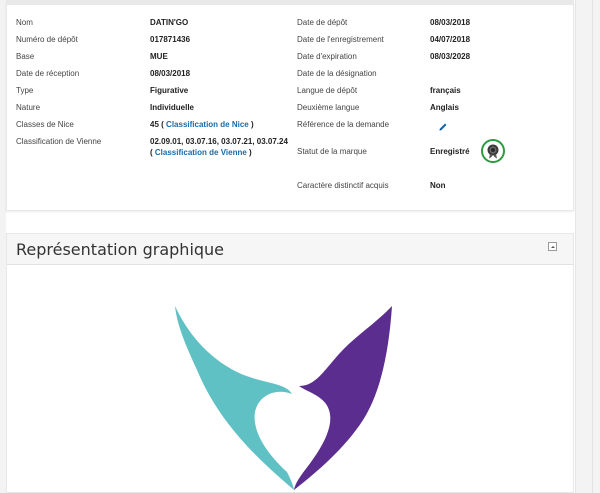  What do you see at coordinates (25, 56) in the screenshot?
I see `label-base: Base` at bounding box center [25, 56].